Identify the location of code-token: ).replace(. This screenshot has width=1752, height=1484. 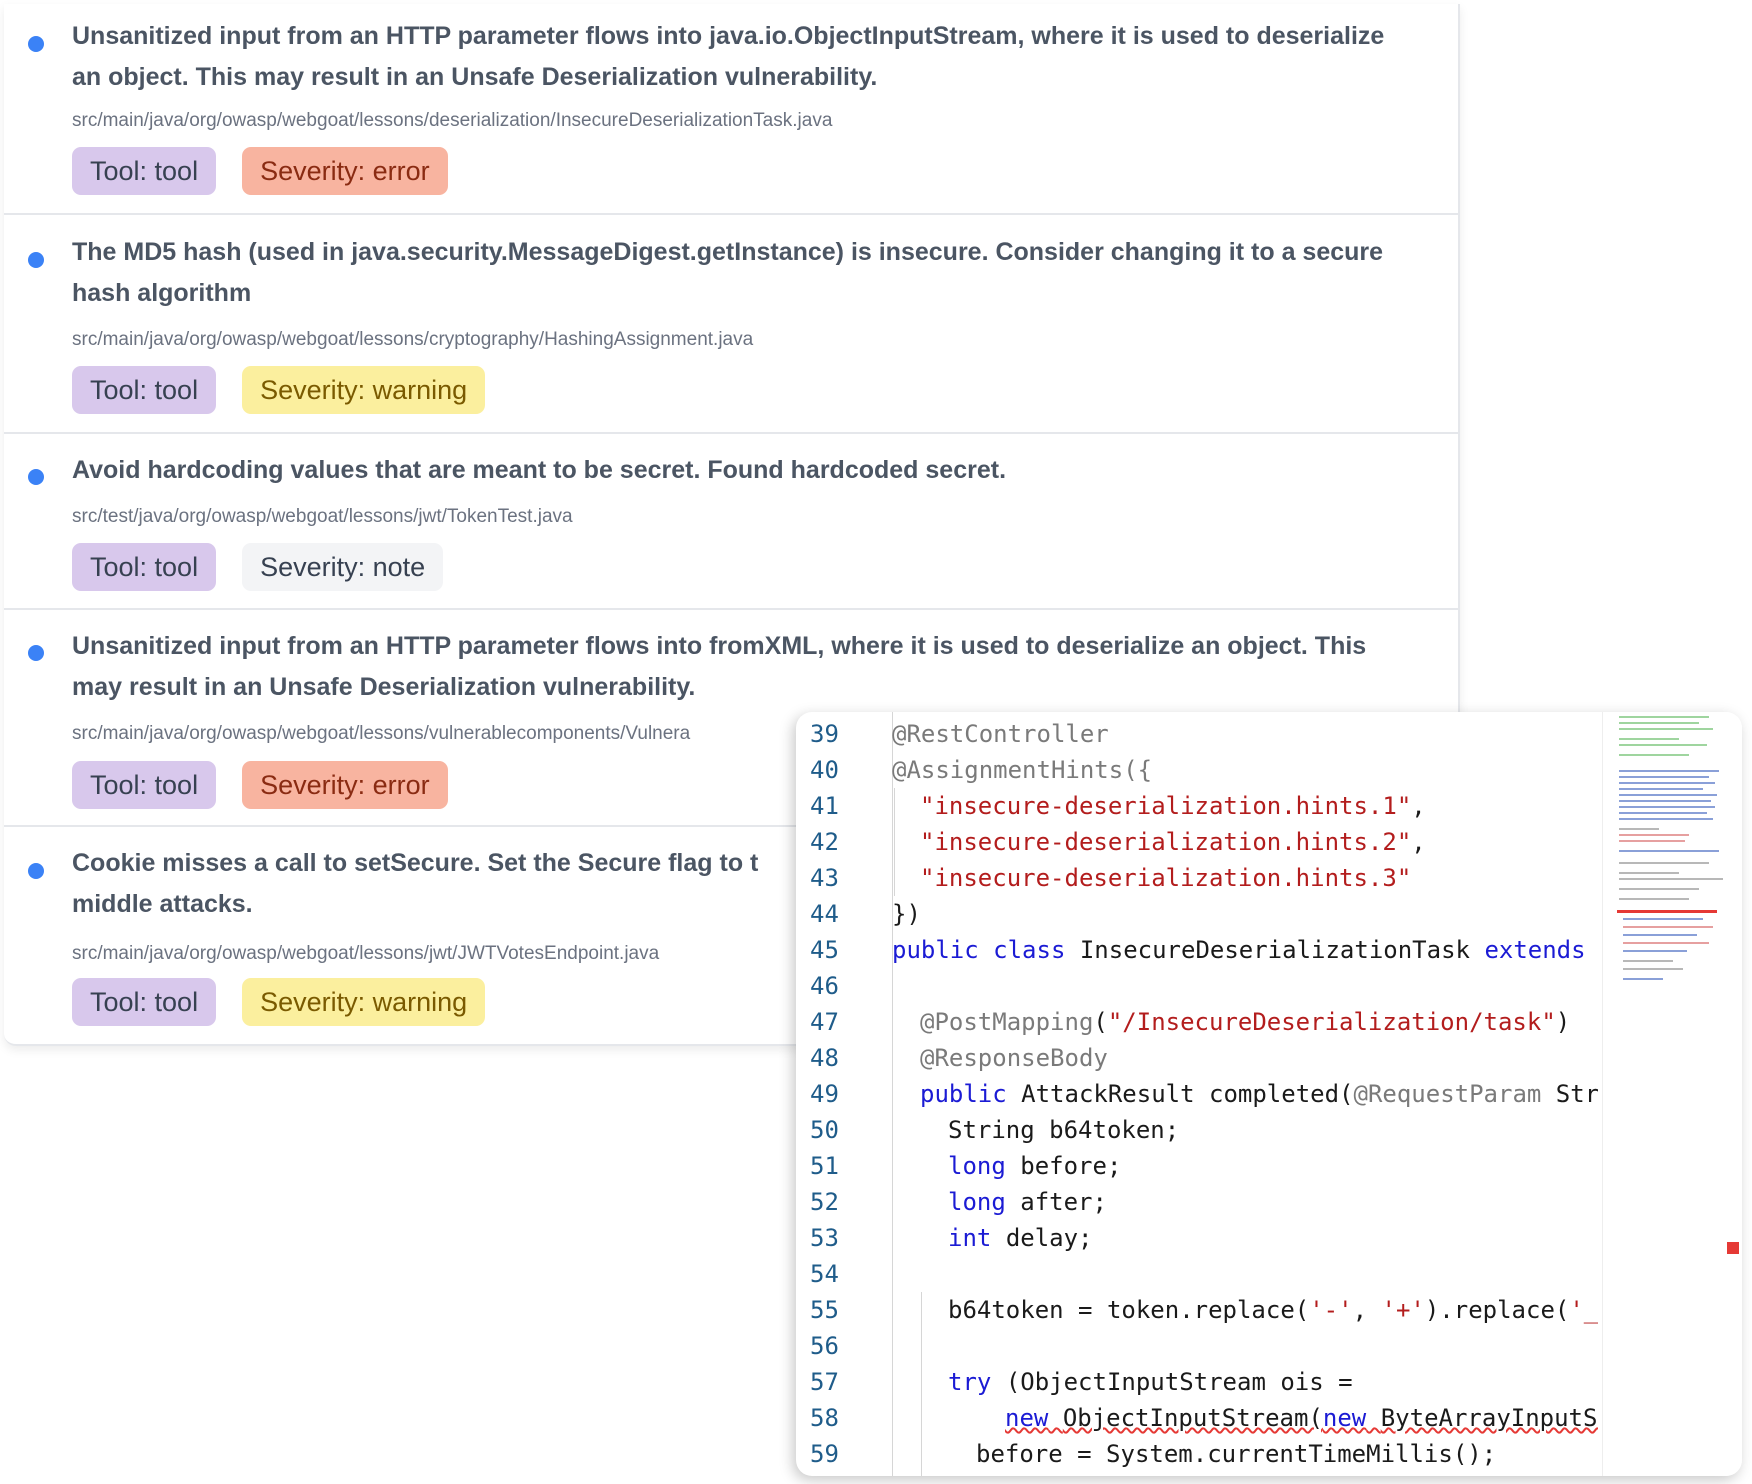
(1497, 1310).